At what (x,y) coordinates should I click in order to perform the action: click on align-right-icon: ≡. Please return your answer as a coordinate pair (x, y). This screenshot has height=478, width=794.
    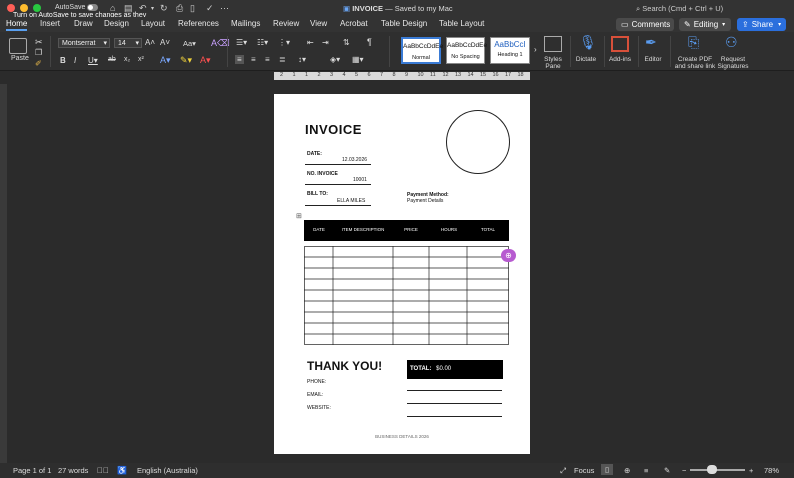
    Looking at the image, I should click on (267, 59).